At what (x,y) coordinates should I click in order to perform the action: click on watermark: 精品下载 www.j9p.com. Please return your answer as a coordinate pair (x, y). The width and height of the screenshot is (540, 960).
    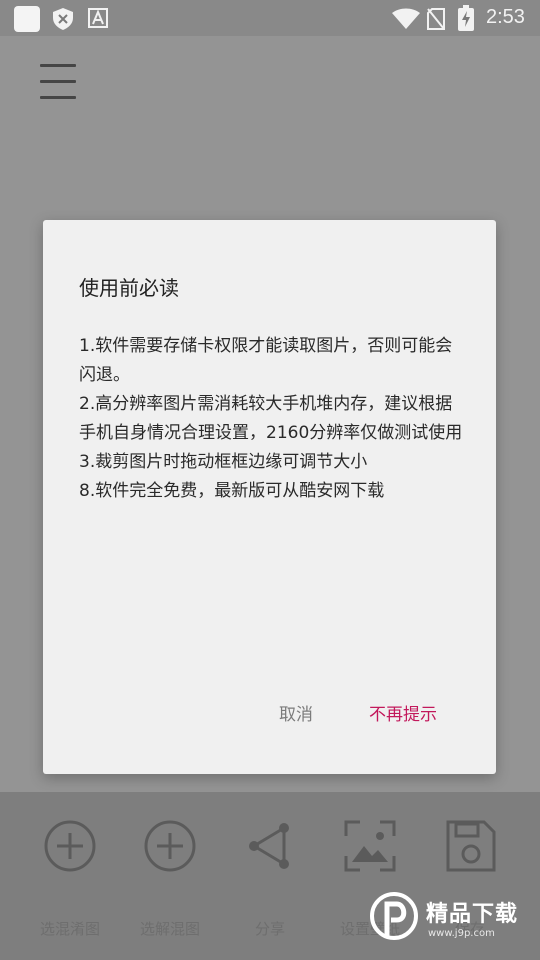
    Looking at the image, I should click on (455, 923).